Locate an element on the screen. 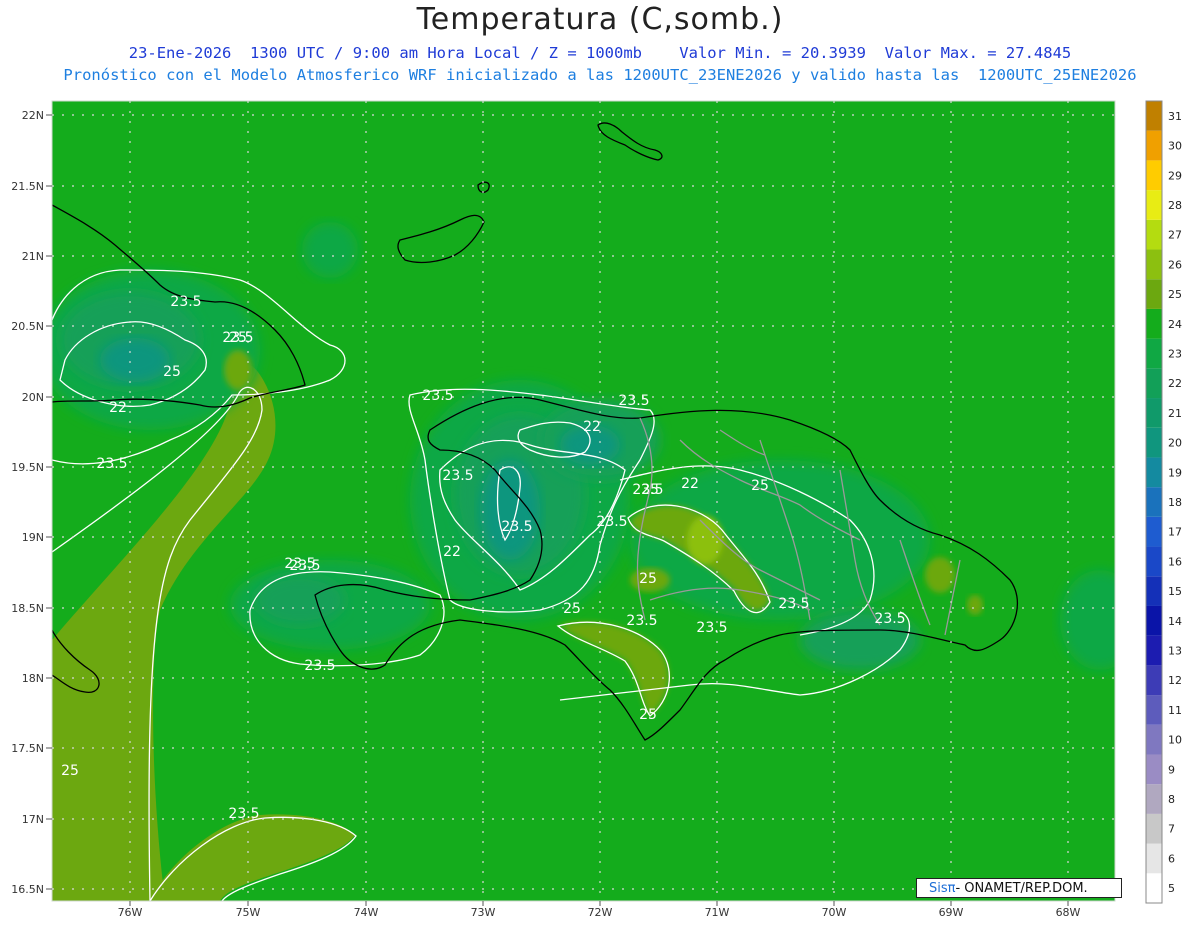 This screenshot has width=1200, height=927. colorbar-label: 14 is located at coordinates (1175, 621).